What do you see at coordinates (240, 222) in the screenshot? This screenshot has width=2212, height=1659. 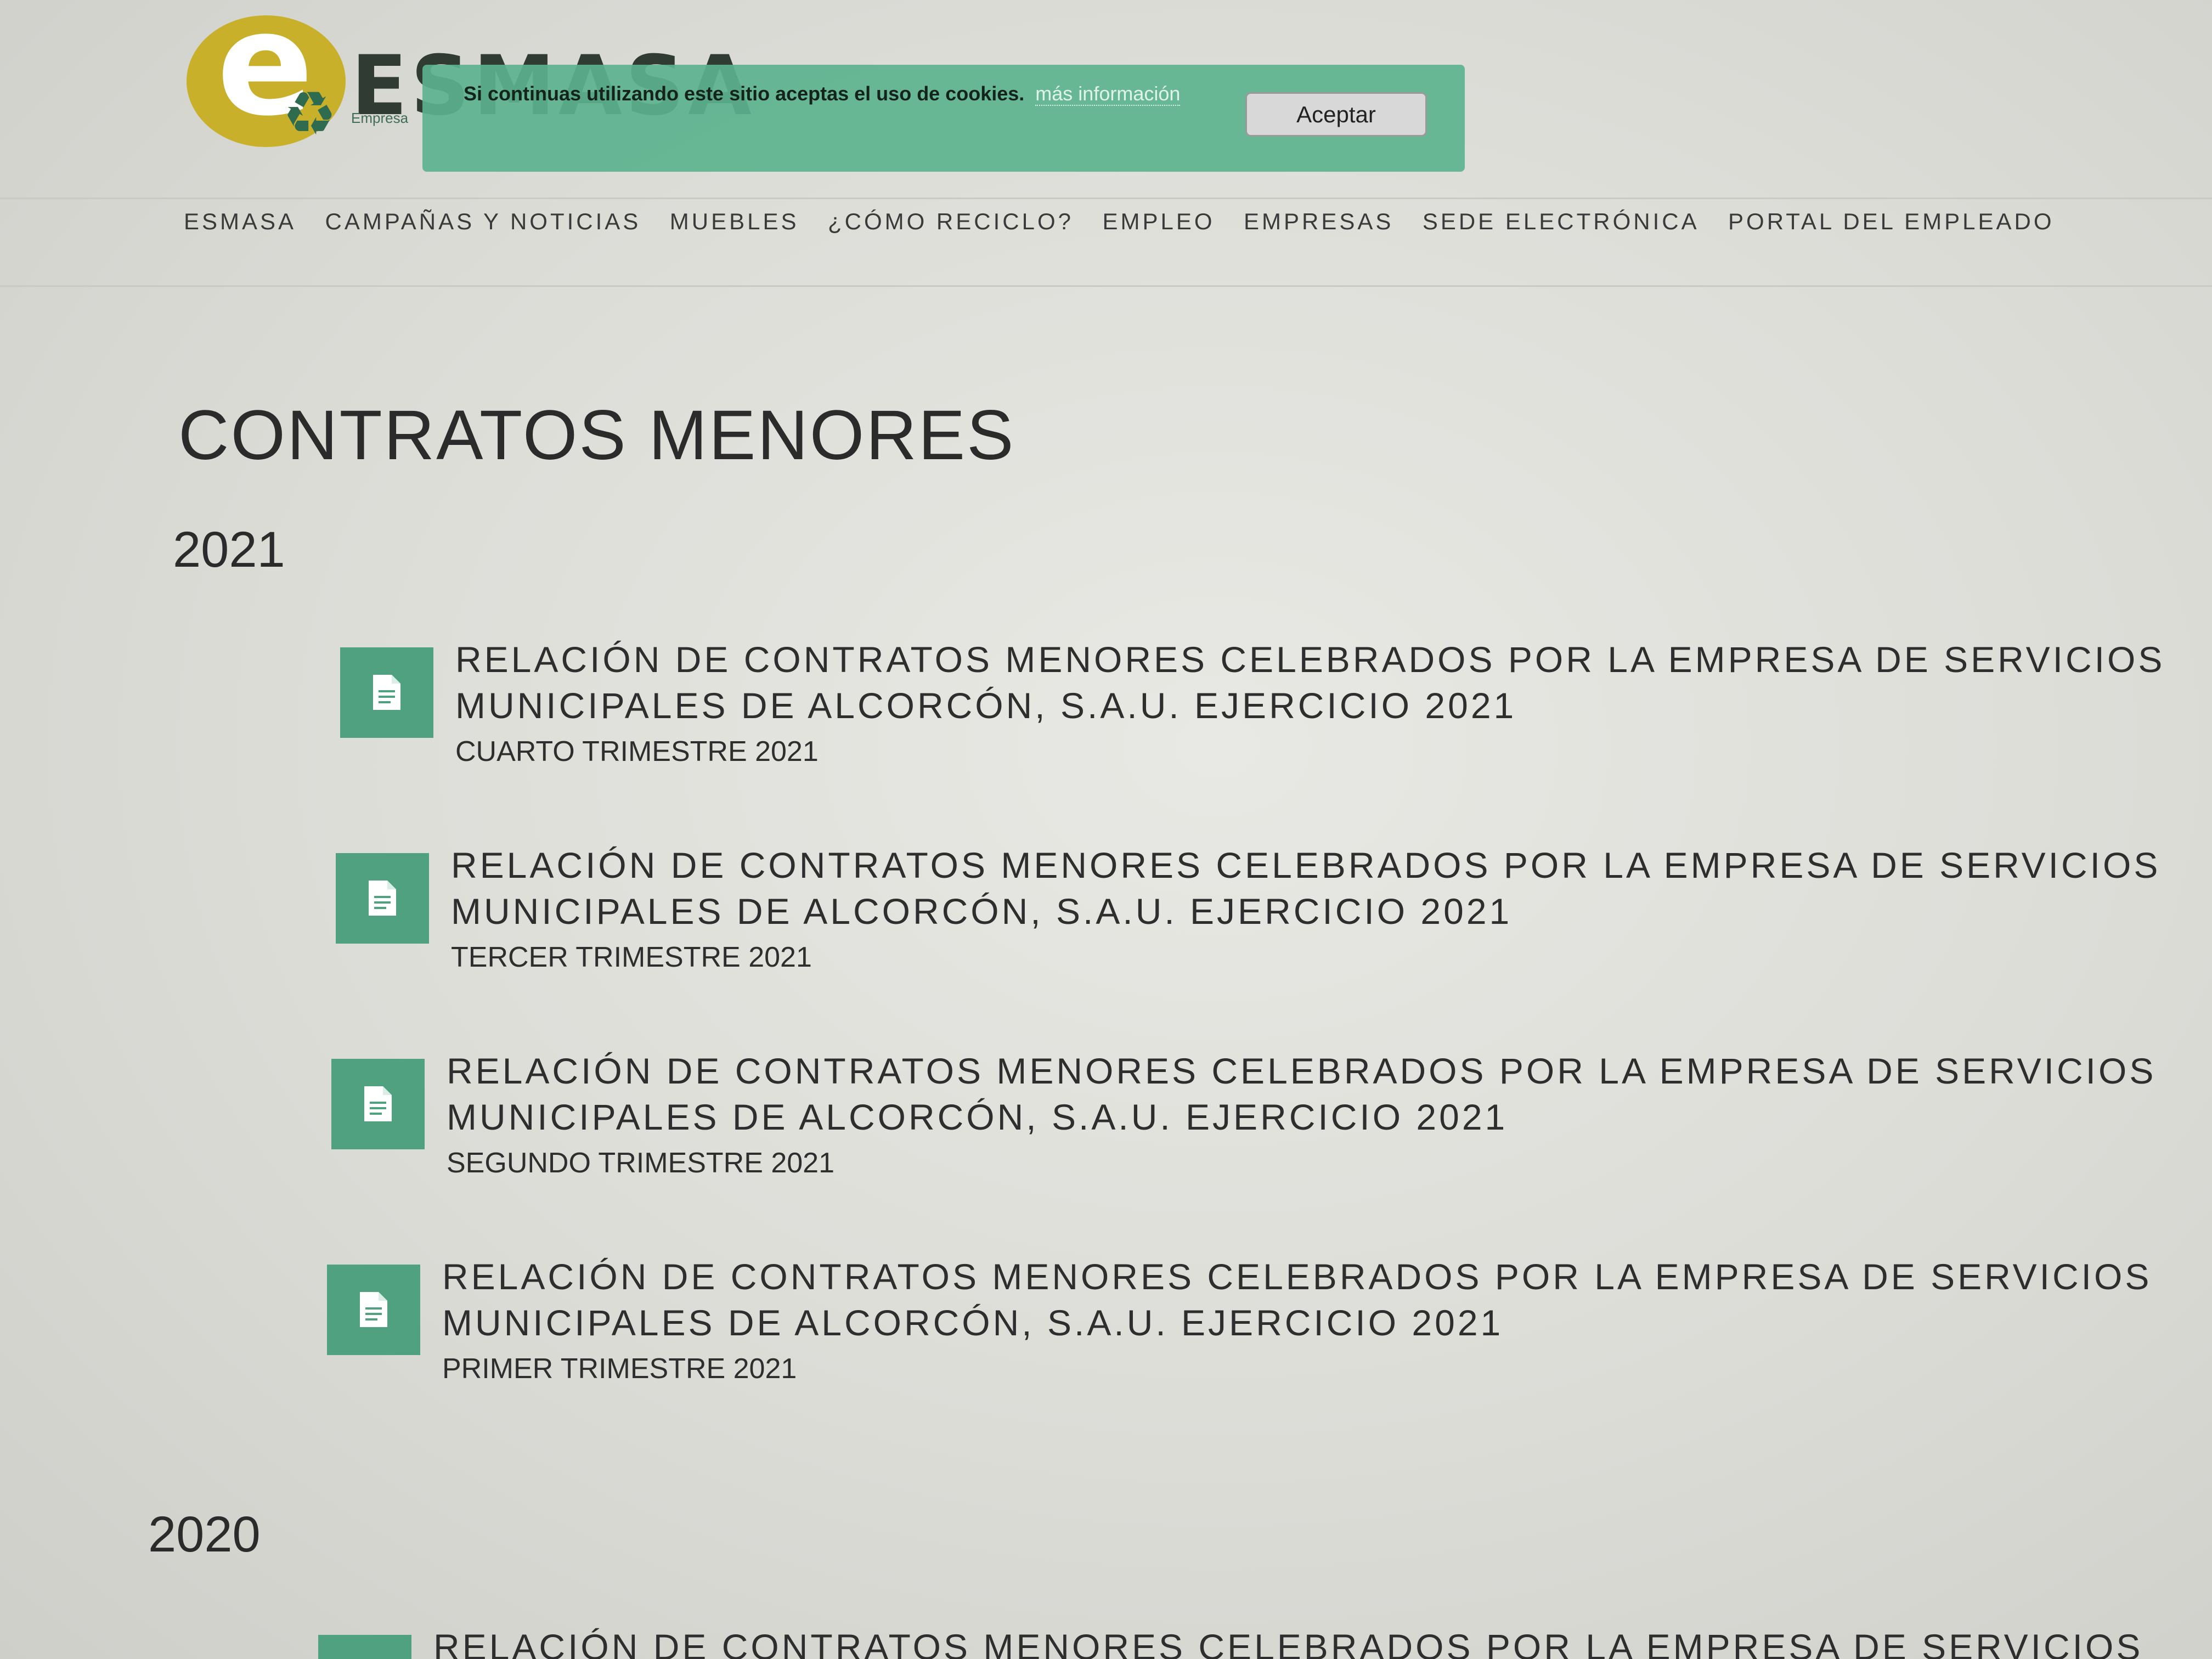 I see `nav-item-esmasa: ESMASA` at bounding box center [240, 222].